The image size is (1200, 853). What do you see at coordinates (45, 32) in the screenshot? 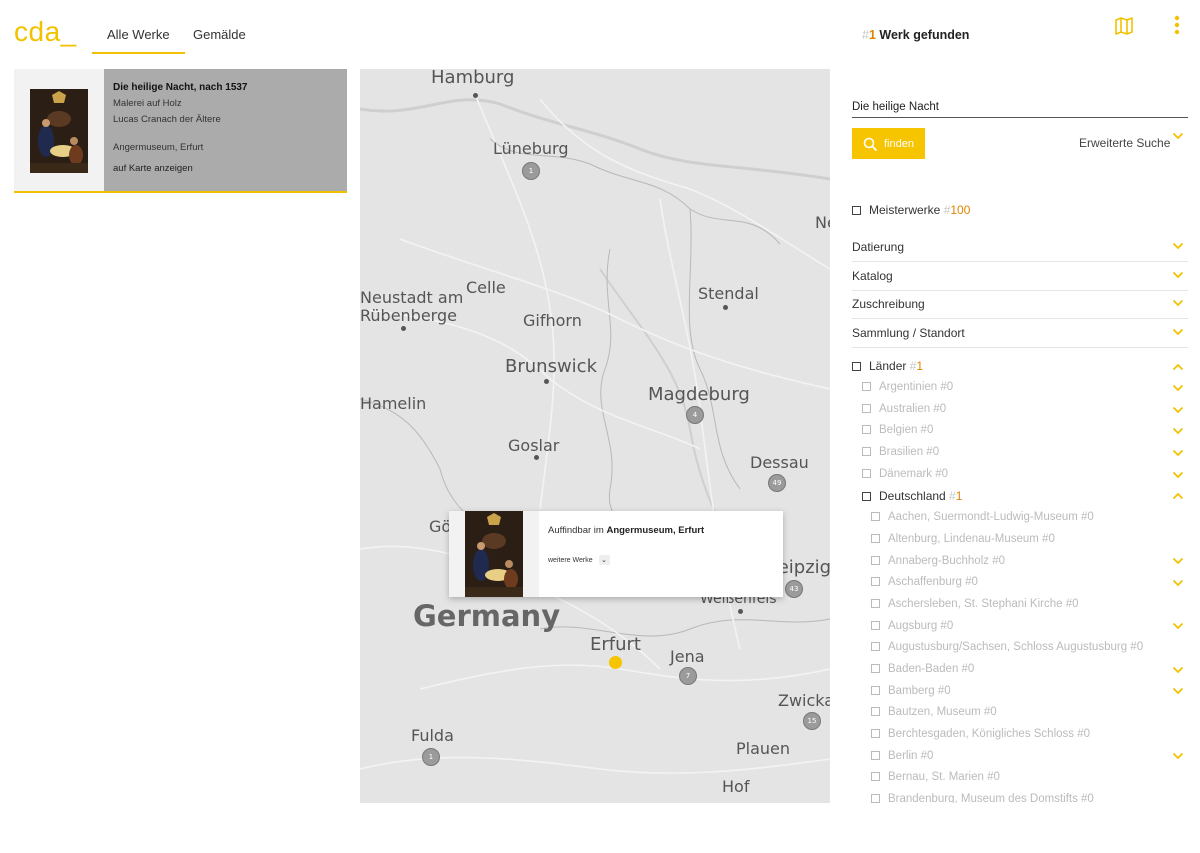
I see `logo: cda_` at bounding box center [45, 32].